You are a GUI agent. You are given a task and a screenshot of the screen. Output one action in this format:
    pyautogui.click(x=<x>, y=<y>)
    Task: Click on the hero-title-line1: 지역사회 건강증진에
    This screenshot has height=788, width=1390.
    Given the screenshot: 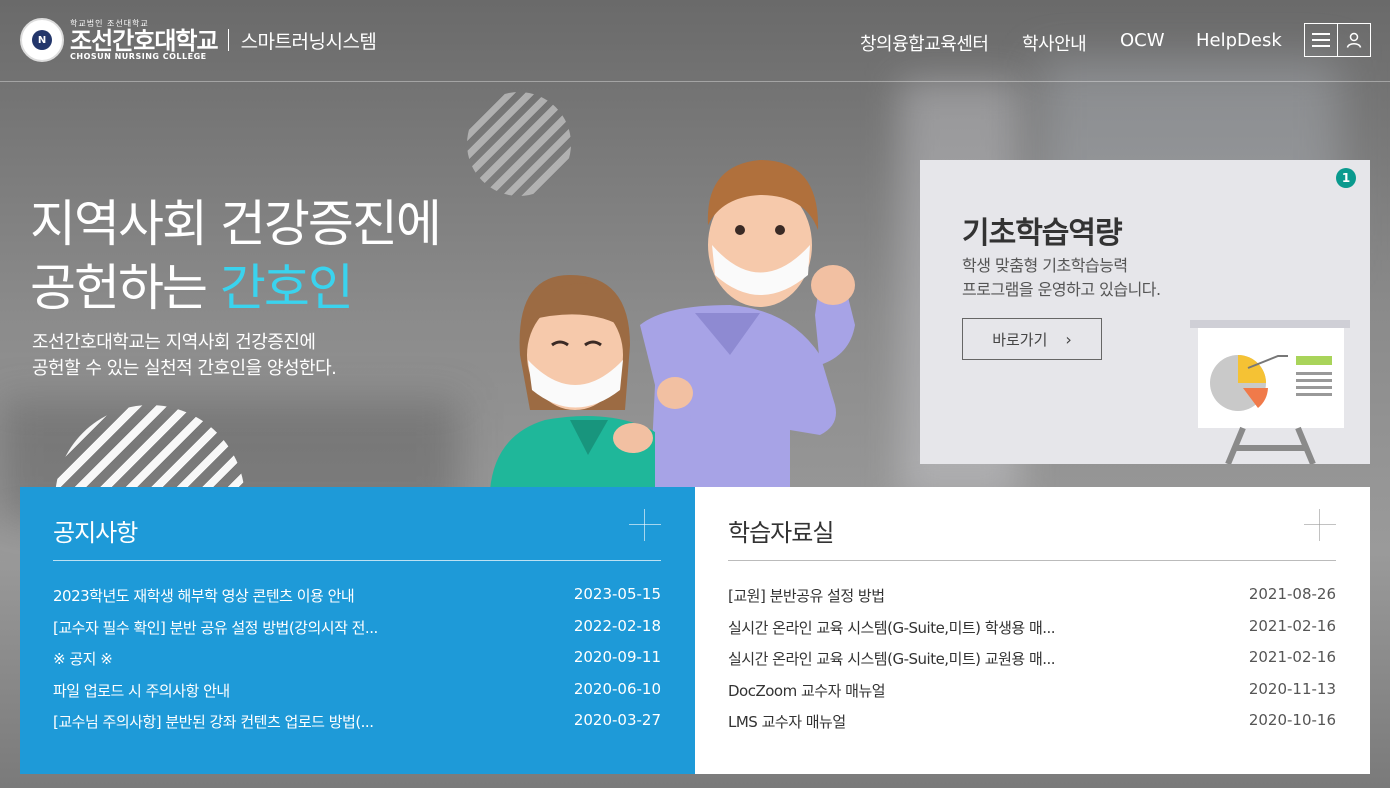 What is the action you would take?
    pyautogui.click(x=236, y=224)
    